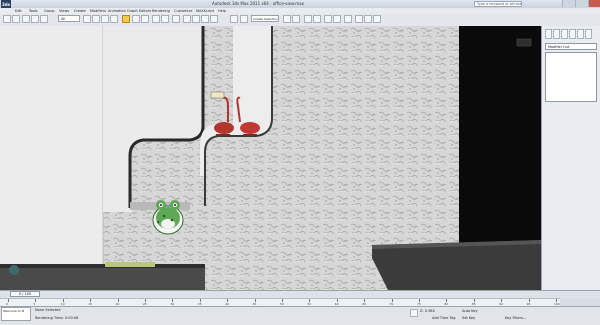 Image resolution: width=600 pixels, height=325 pixels. Describe the element at coordinates (48, 310) in the screenshot. I see `selection-status: None Selected` at that location.